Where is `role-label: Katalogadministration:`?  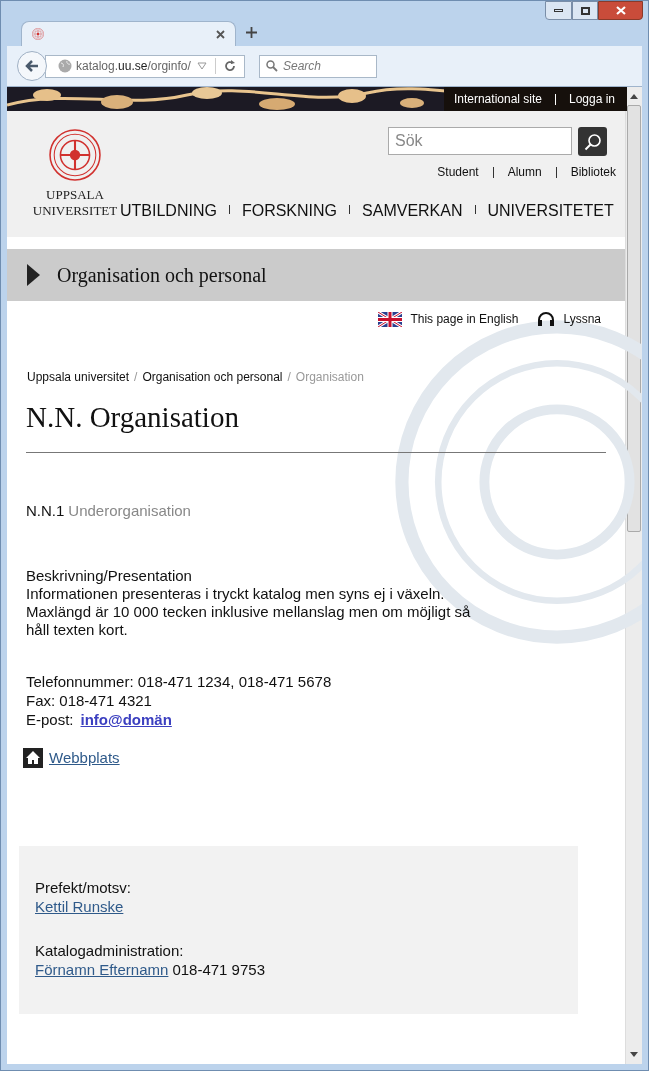
role-label: Katalogadministration: is located at coordinates (110, 950).